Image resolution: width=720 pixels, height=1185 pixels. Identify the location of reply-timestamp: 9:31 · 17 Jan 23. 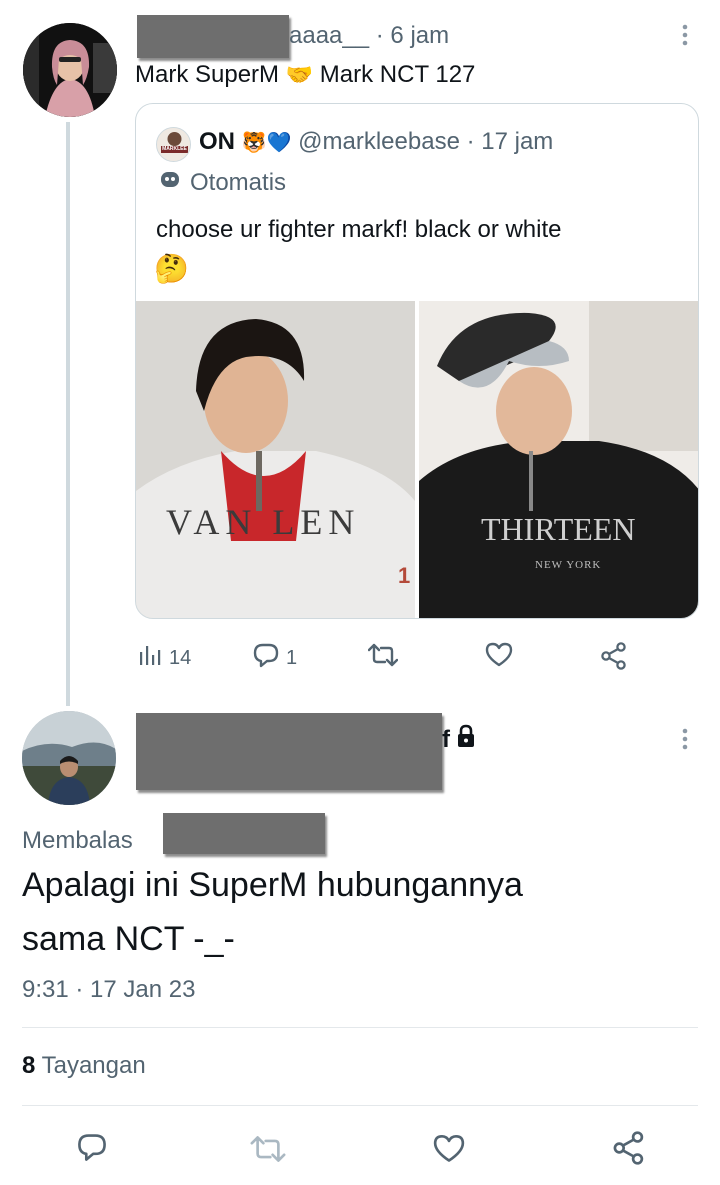
(108, 990).